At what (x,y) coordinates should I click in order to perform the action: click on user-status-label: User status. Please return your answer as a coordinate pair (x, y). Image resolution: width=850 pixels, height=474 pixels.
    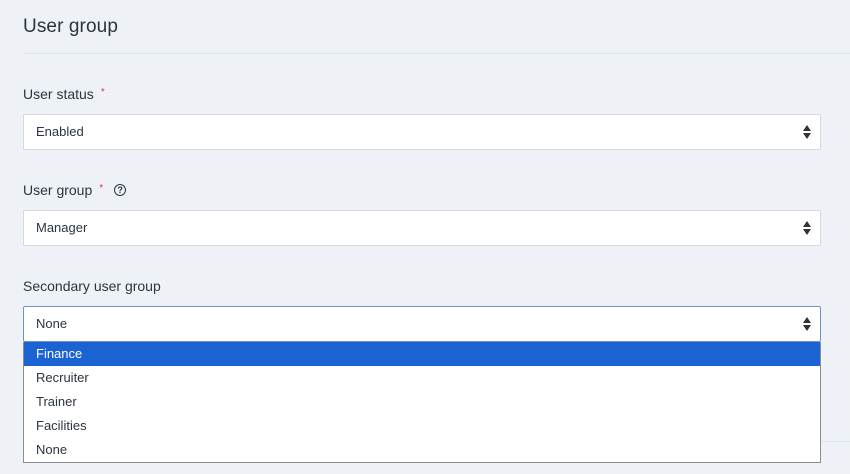
    Looking at the image, I should click on (58, 94).